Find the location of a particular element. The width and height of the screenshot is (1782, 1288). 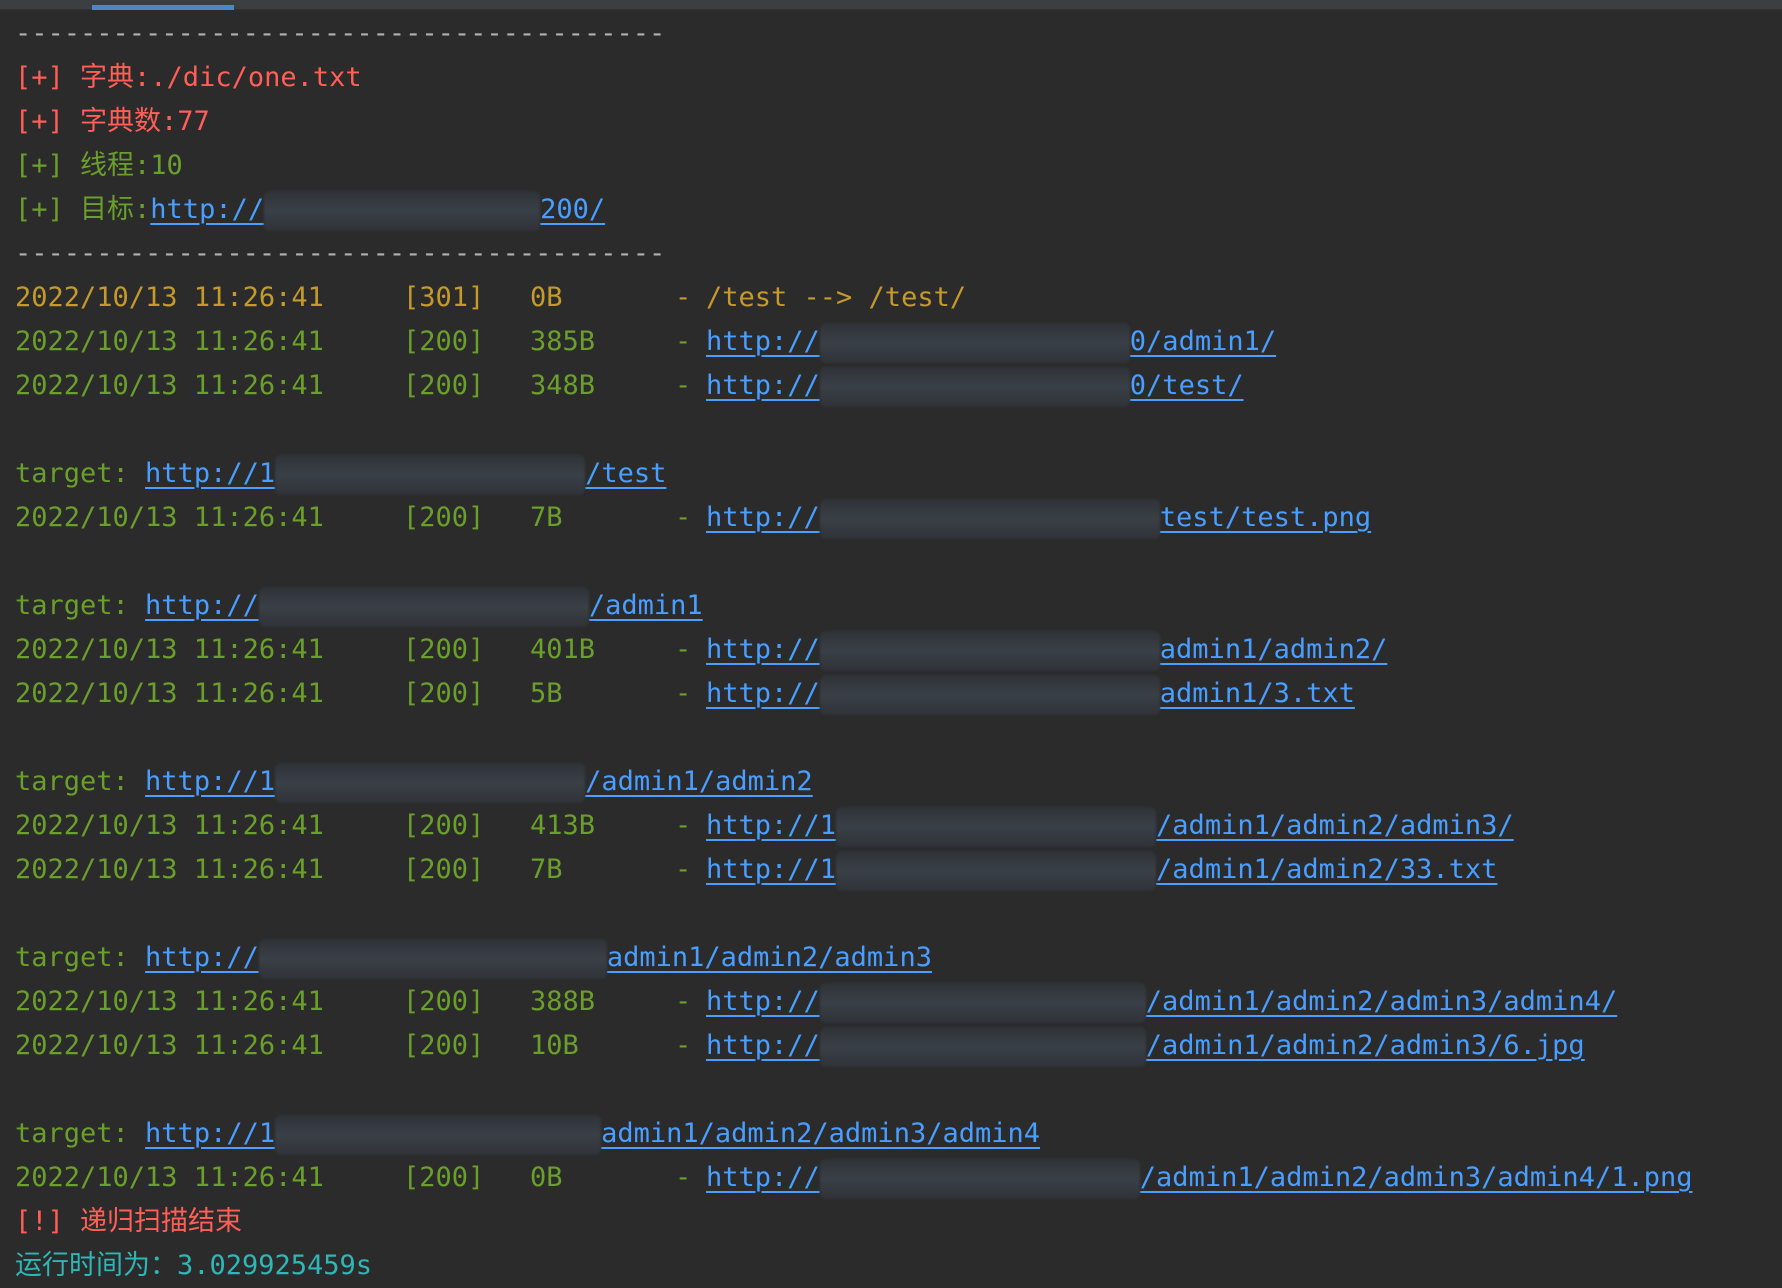

row-size: 385B is located at coordinates (563, 341).